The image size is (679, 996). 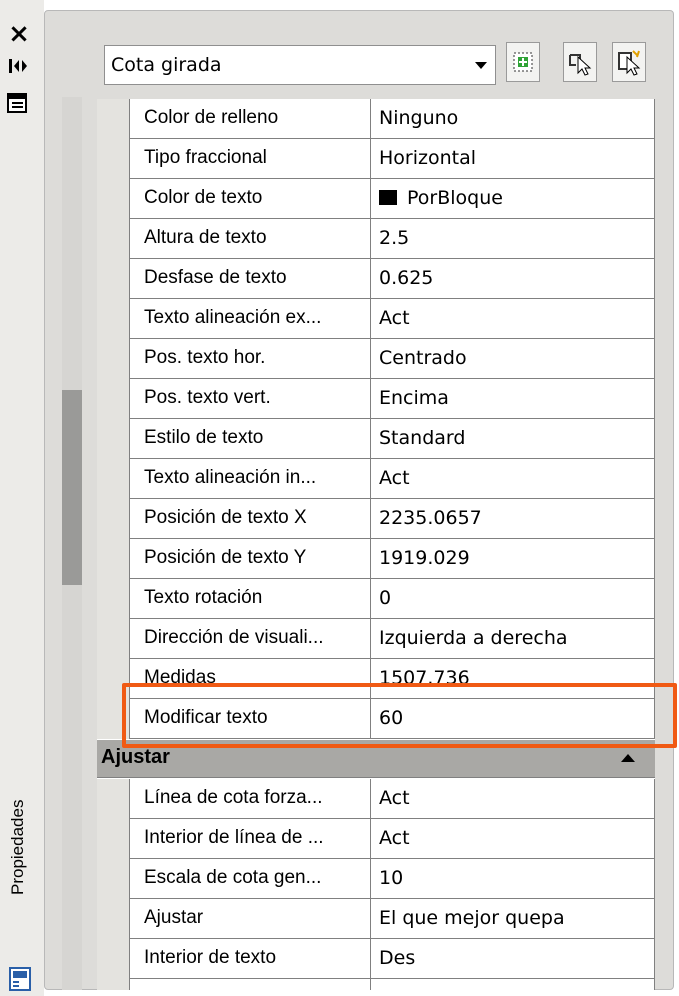 What do you see at coordinates (513, 439) in the screenshot?
I see `property-value: Standard` at bounding box center [513, 439].